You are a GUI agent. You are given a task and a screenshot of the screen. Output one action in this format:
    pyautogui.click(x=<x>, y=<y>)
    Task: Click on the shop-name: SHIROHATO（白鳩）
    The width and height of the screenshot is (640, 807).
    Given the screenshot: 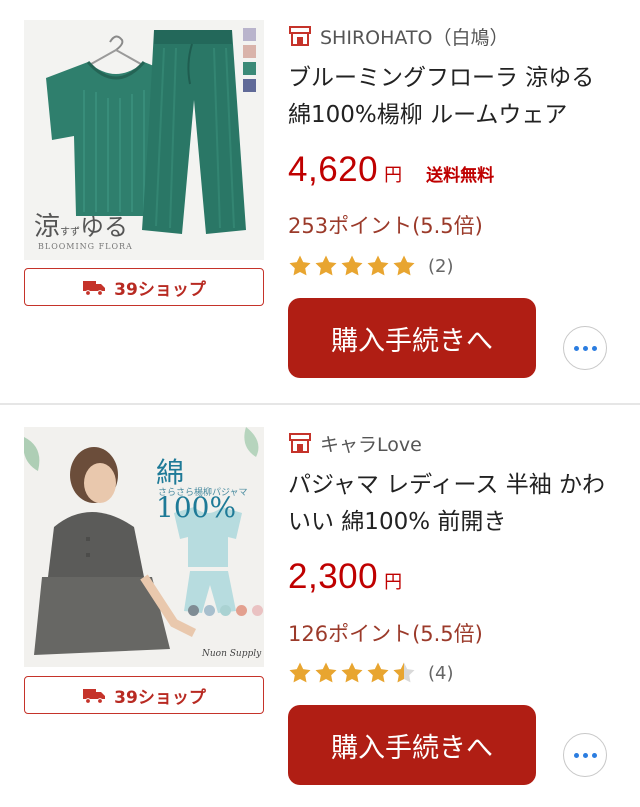 What is the action you would take?
    pyautogui.click(x=414, y=37)
    